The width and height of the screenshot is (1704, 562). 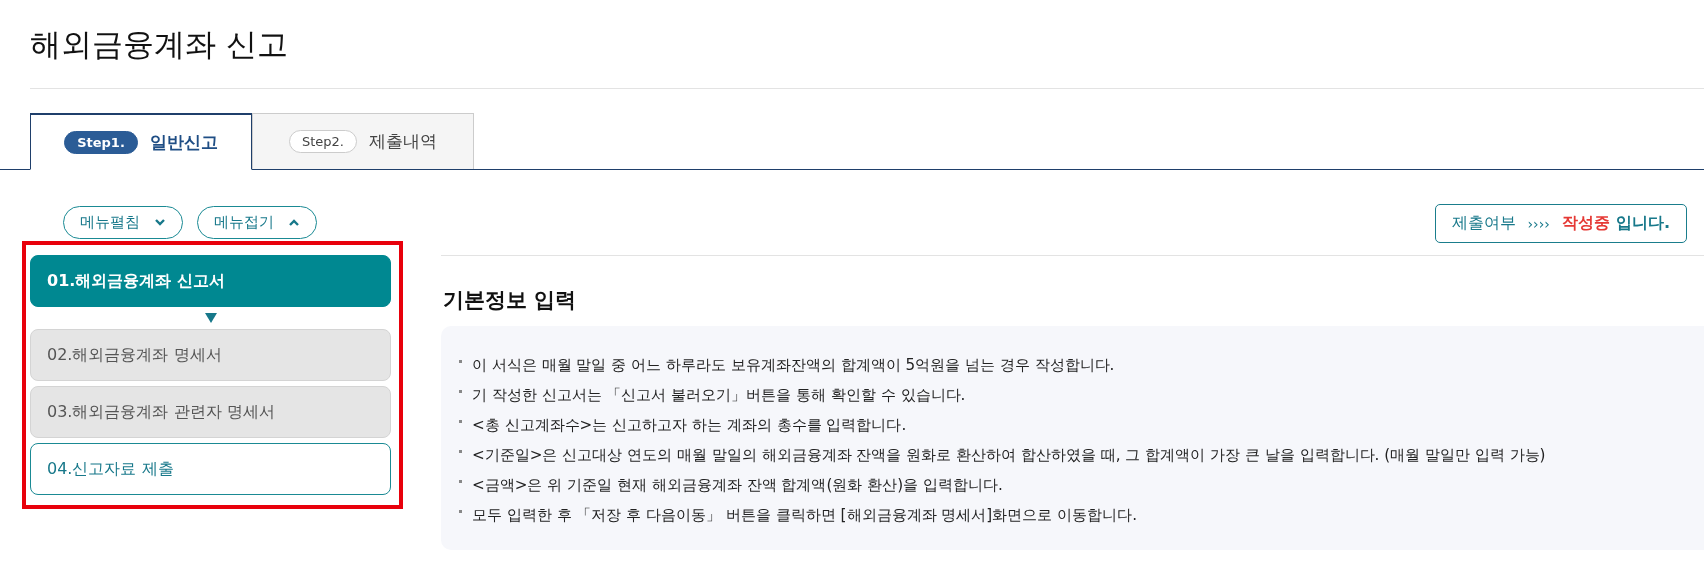 I want to click on step-tab: Step1. 일반신고, so click(x=141, y=141).